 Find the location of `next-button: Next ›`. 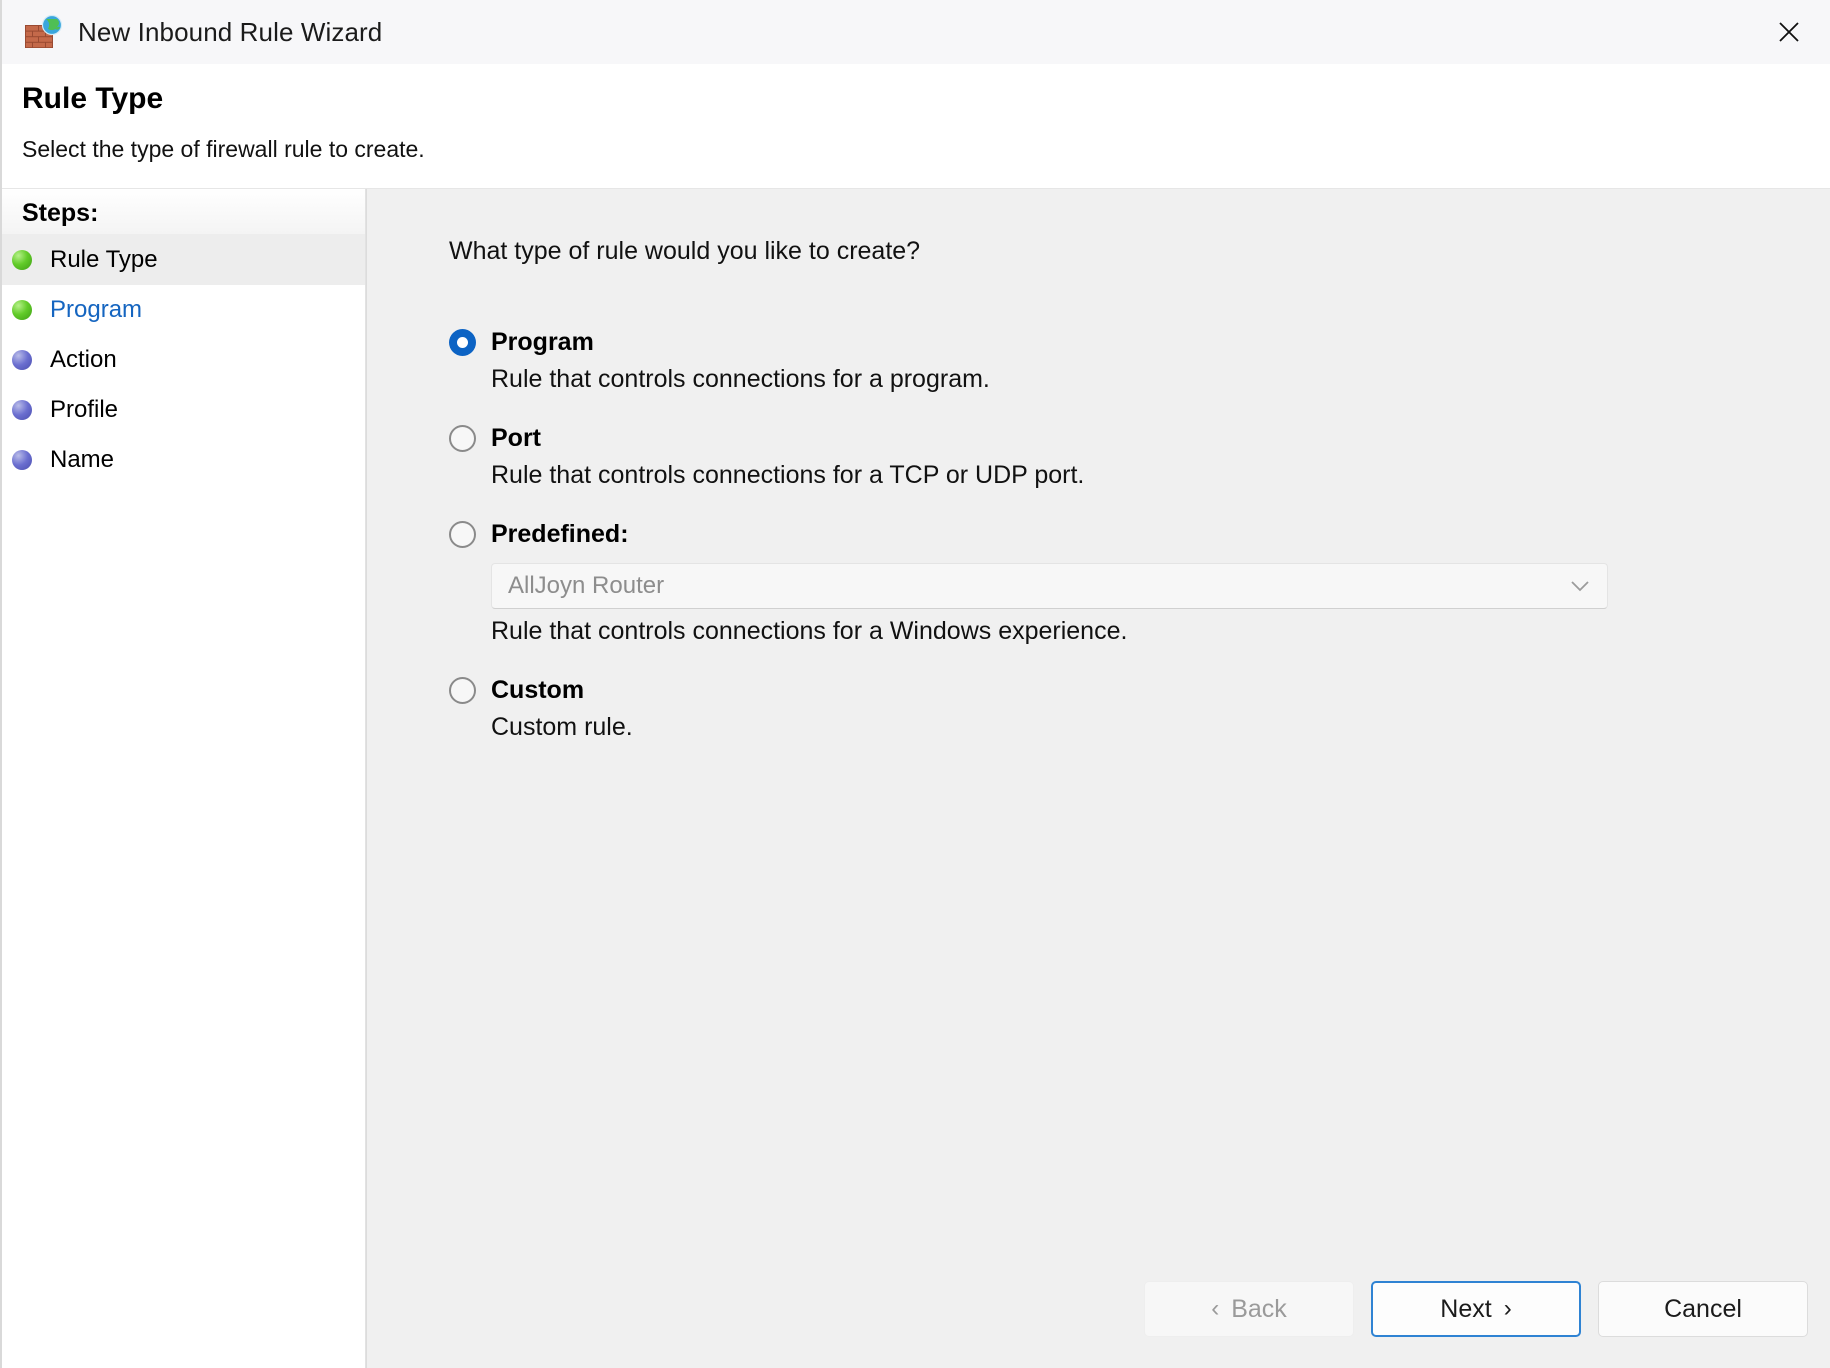

next-button: Next › is located at coordinates (1476, 1309).